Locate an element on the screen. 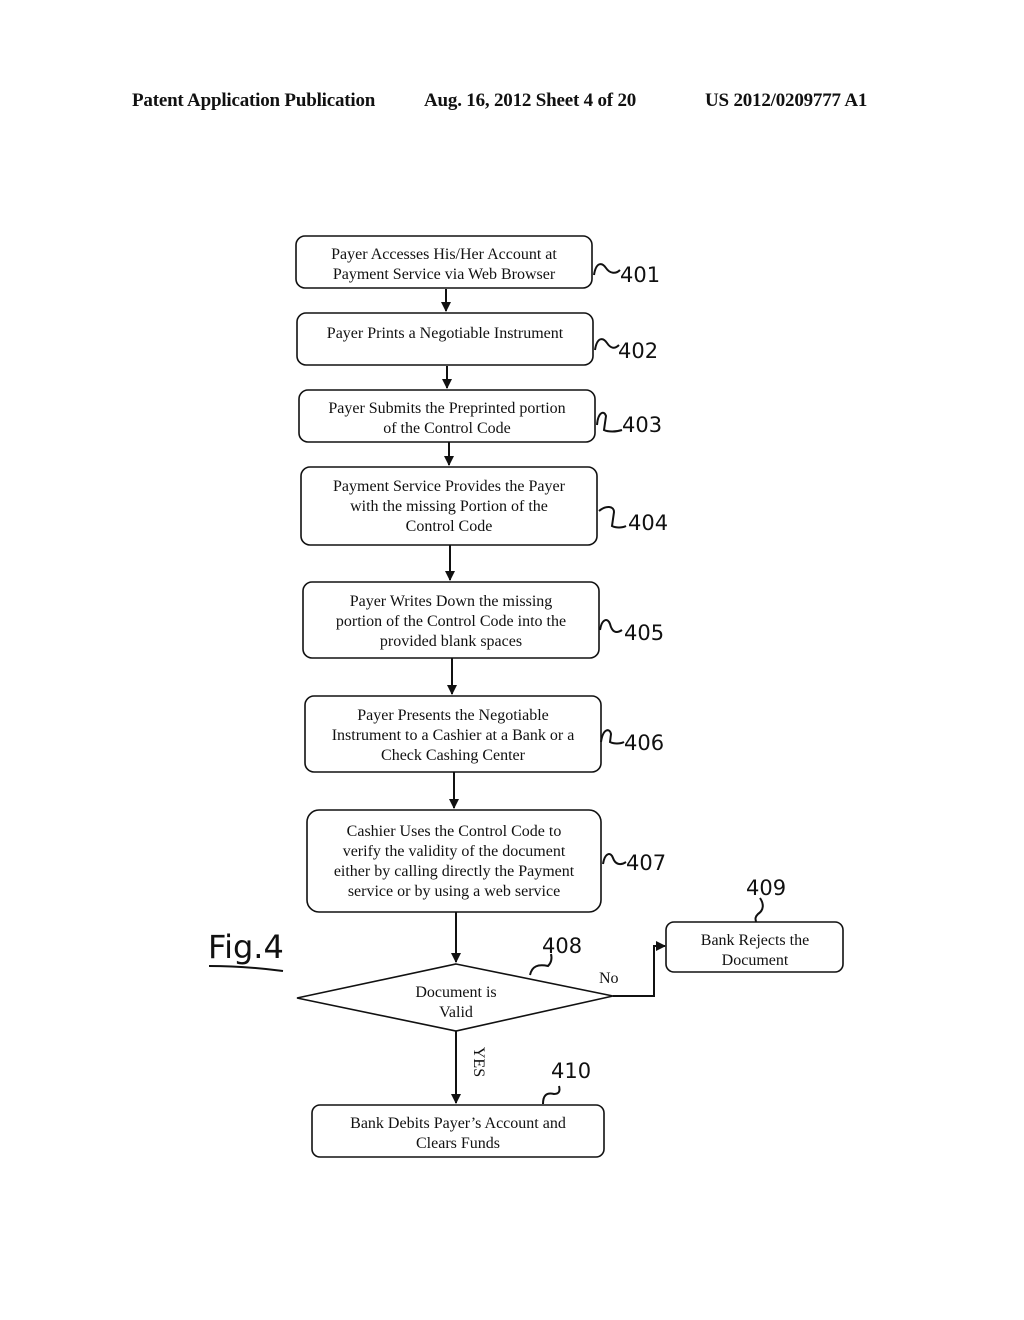  step-text: verify the validity of the document is located at coordinates (454, 851).